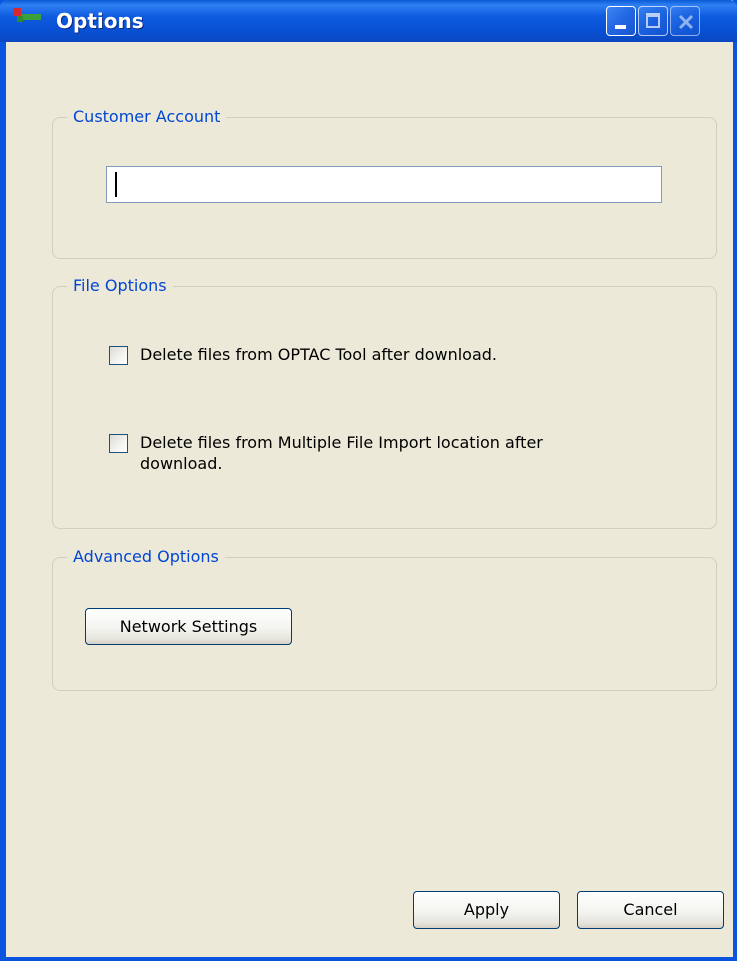 This screenshot has width=737, height=961. Describe the element at coordinates (621, 21) in the screenshot. I see `minimize-button` at that location.